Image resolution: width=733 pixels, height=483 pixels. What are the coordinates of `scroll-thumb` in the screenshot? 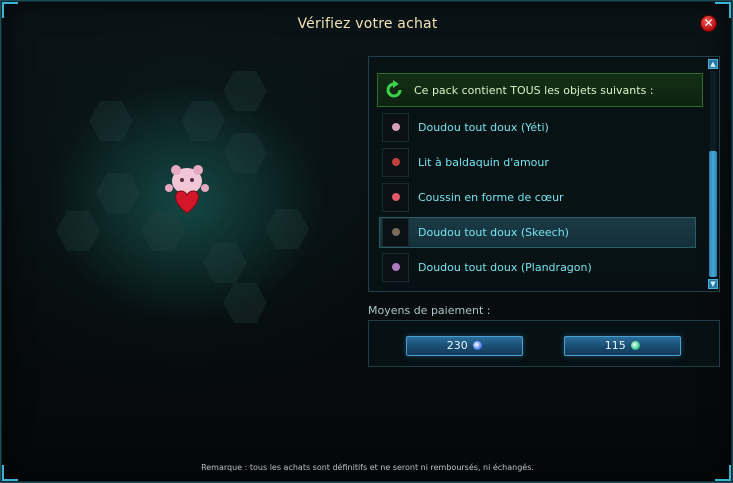 It's located at (713, 214).